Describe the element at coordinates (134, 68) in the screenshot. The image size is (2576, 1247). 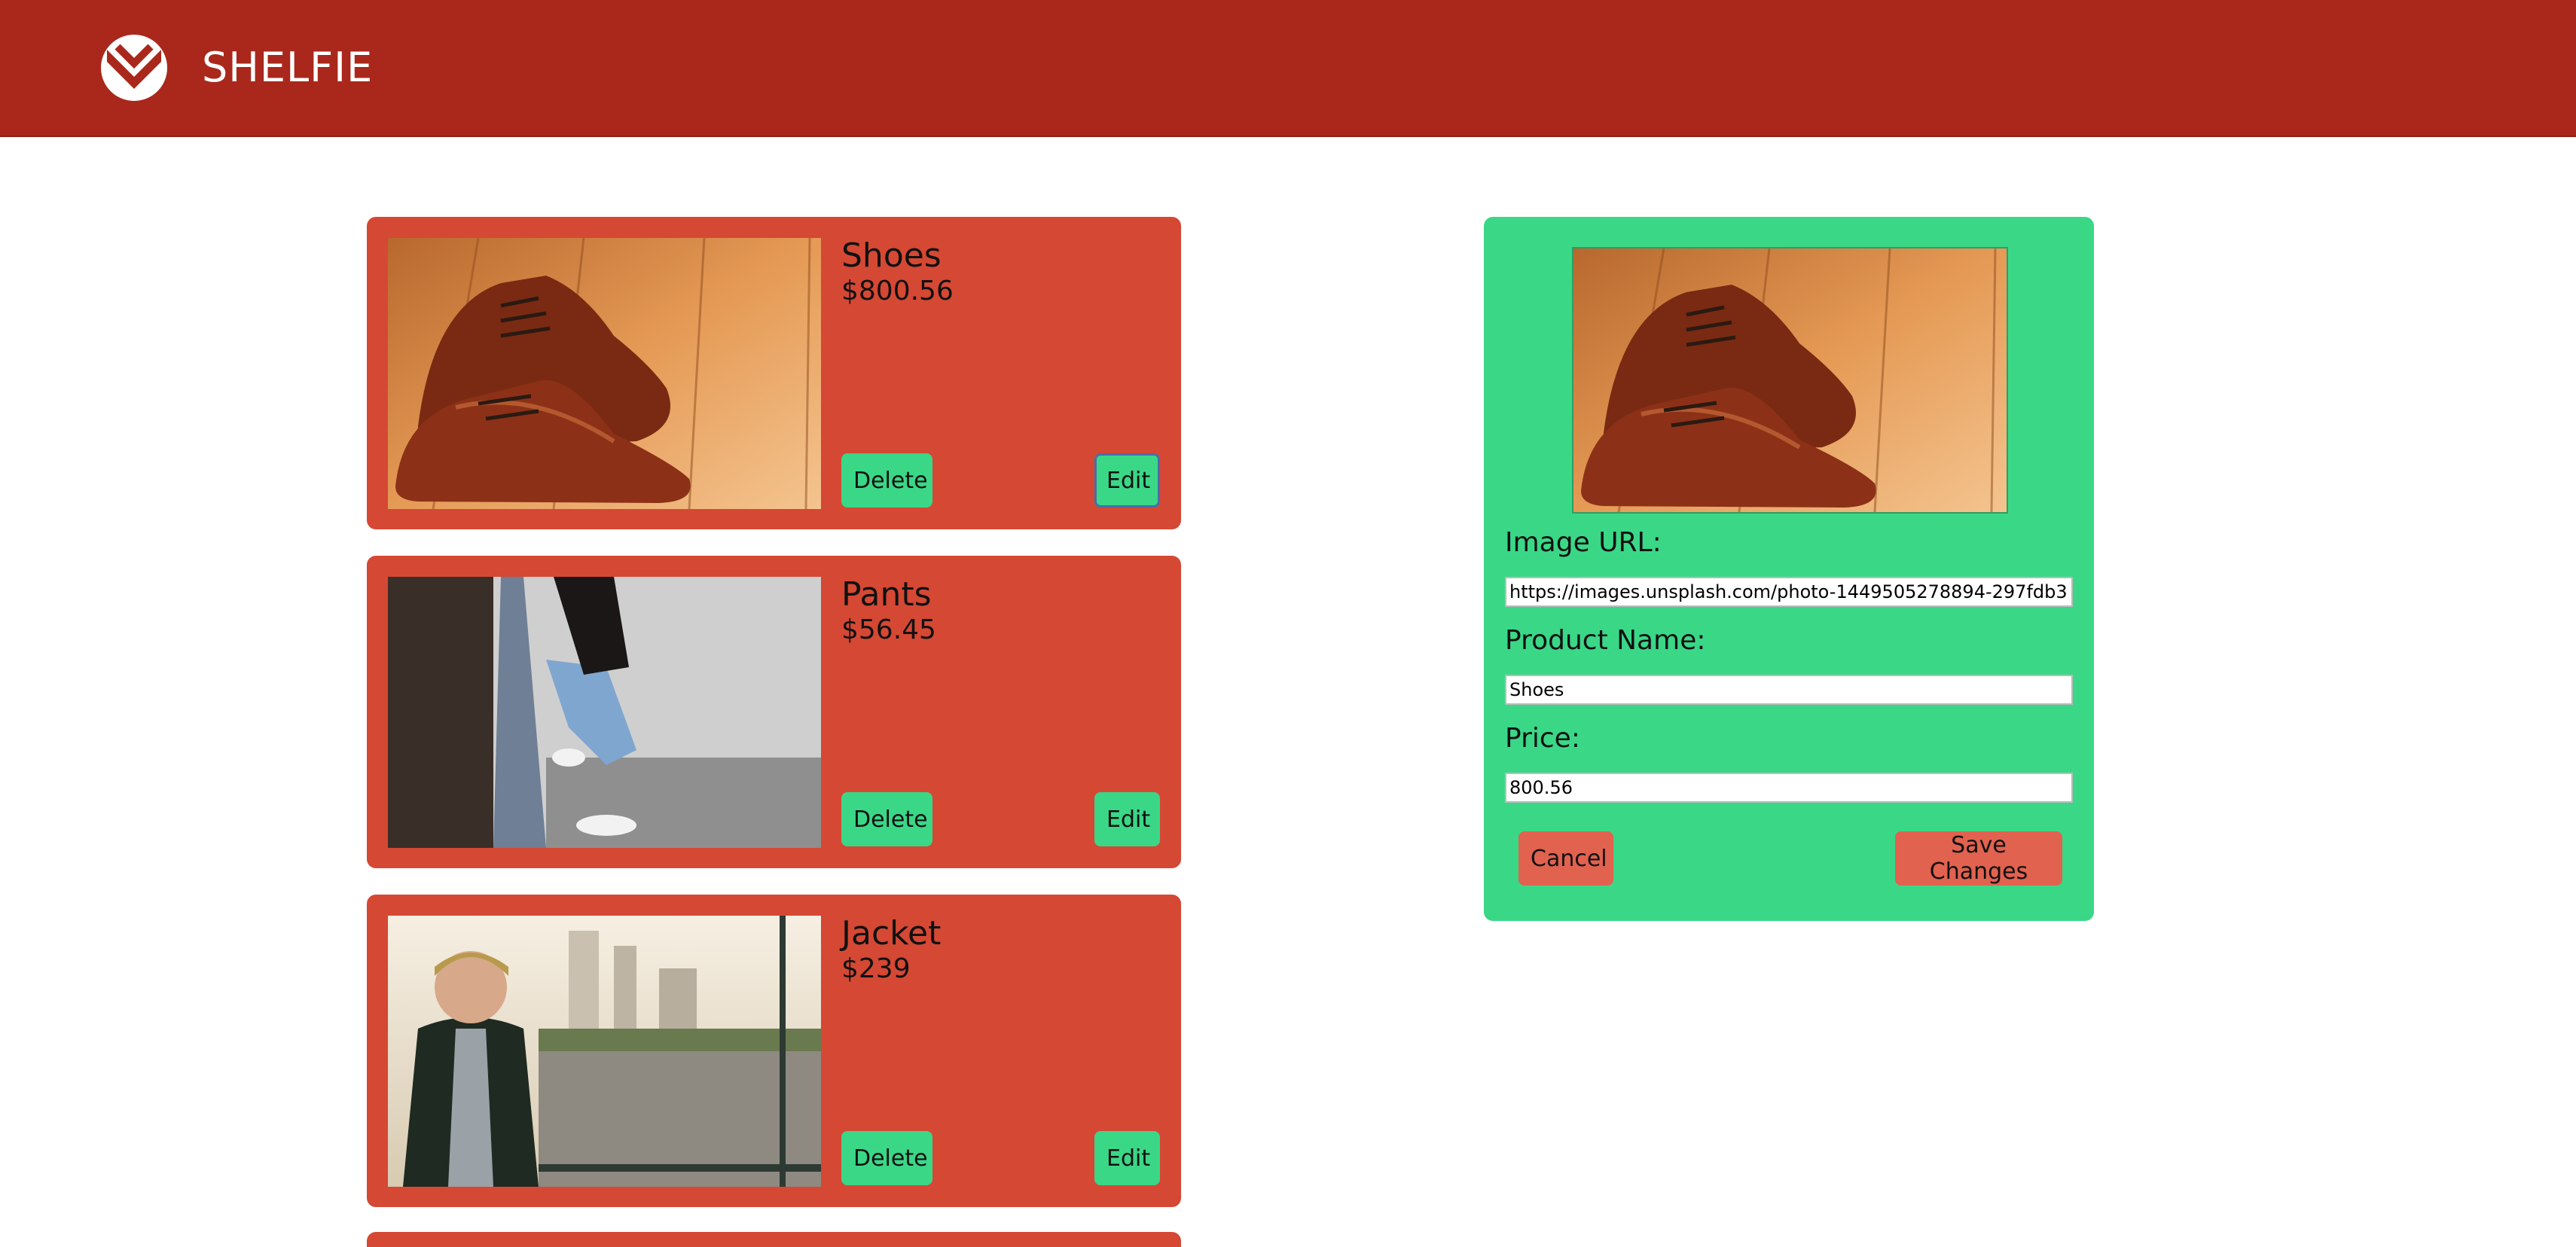
I see `check-shield-icon` at that location.